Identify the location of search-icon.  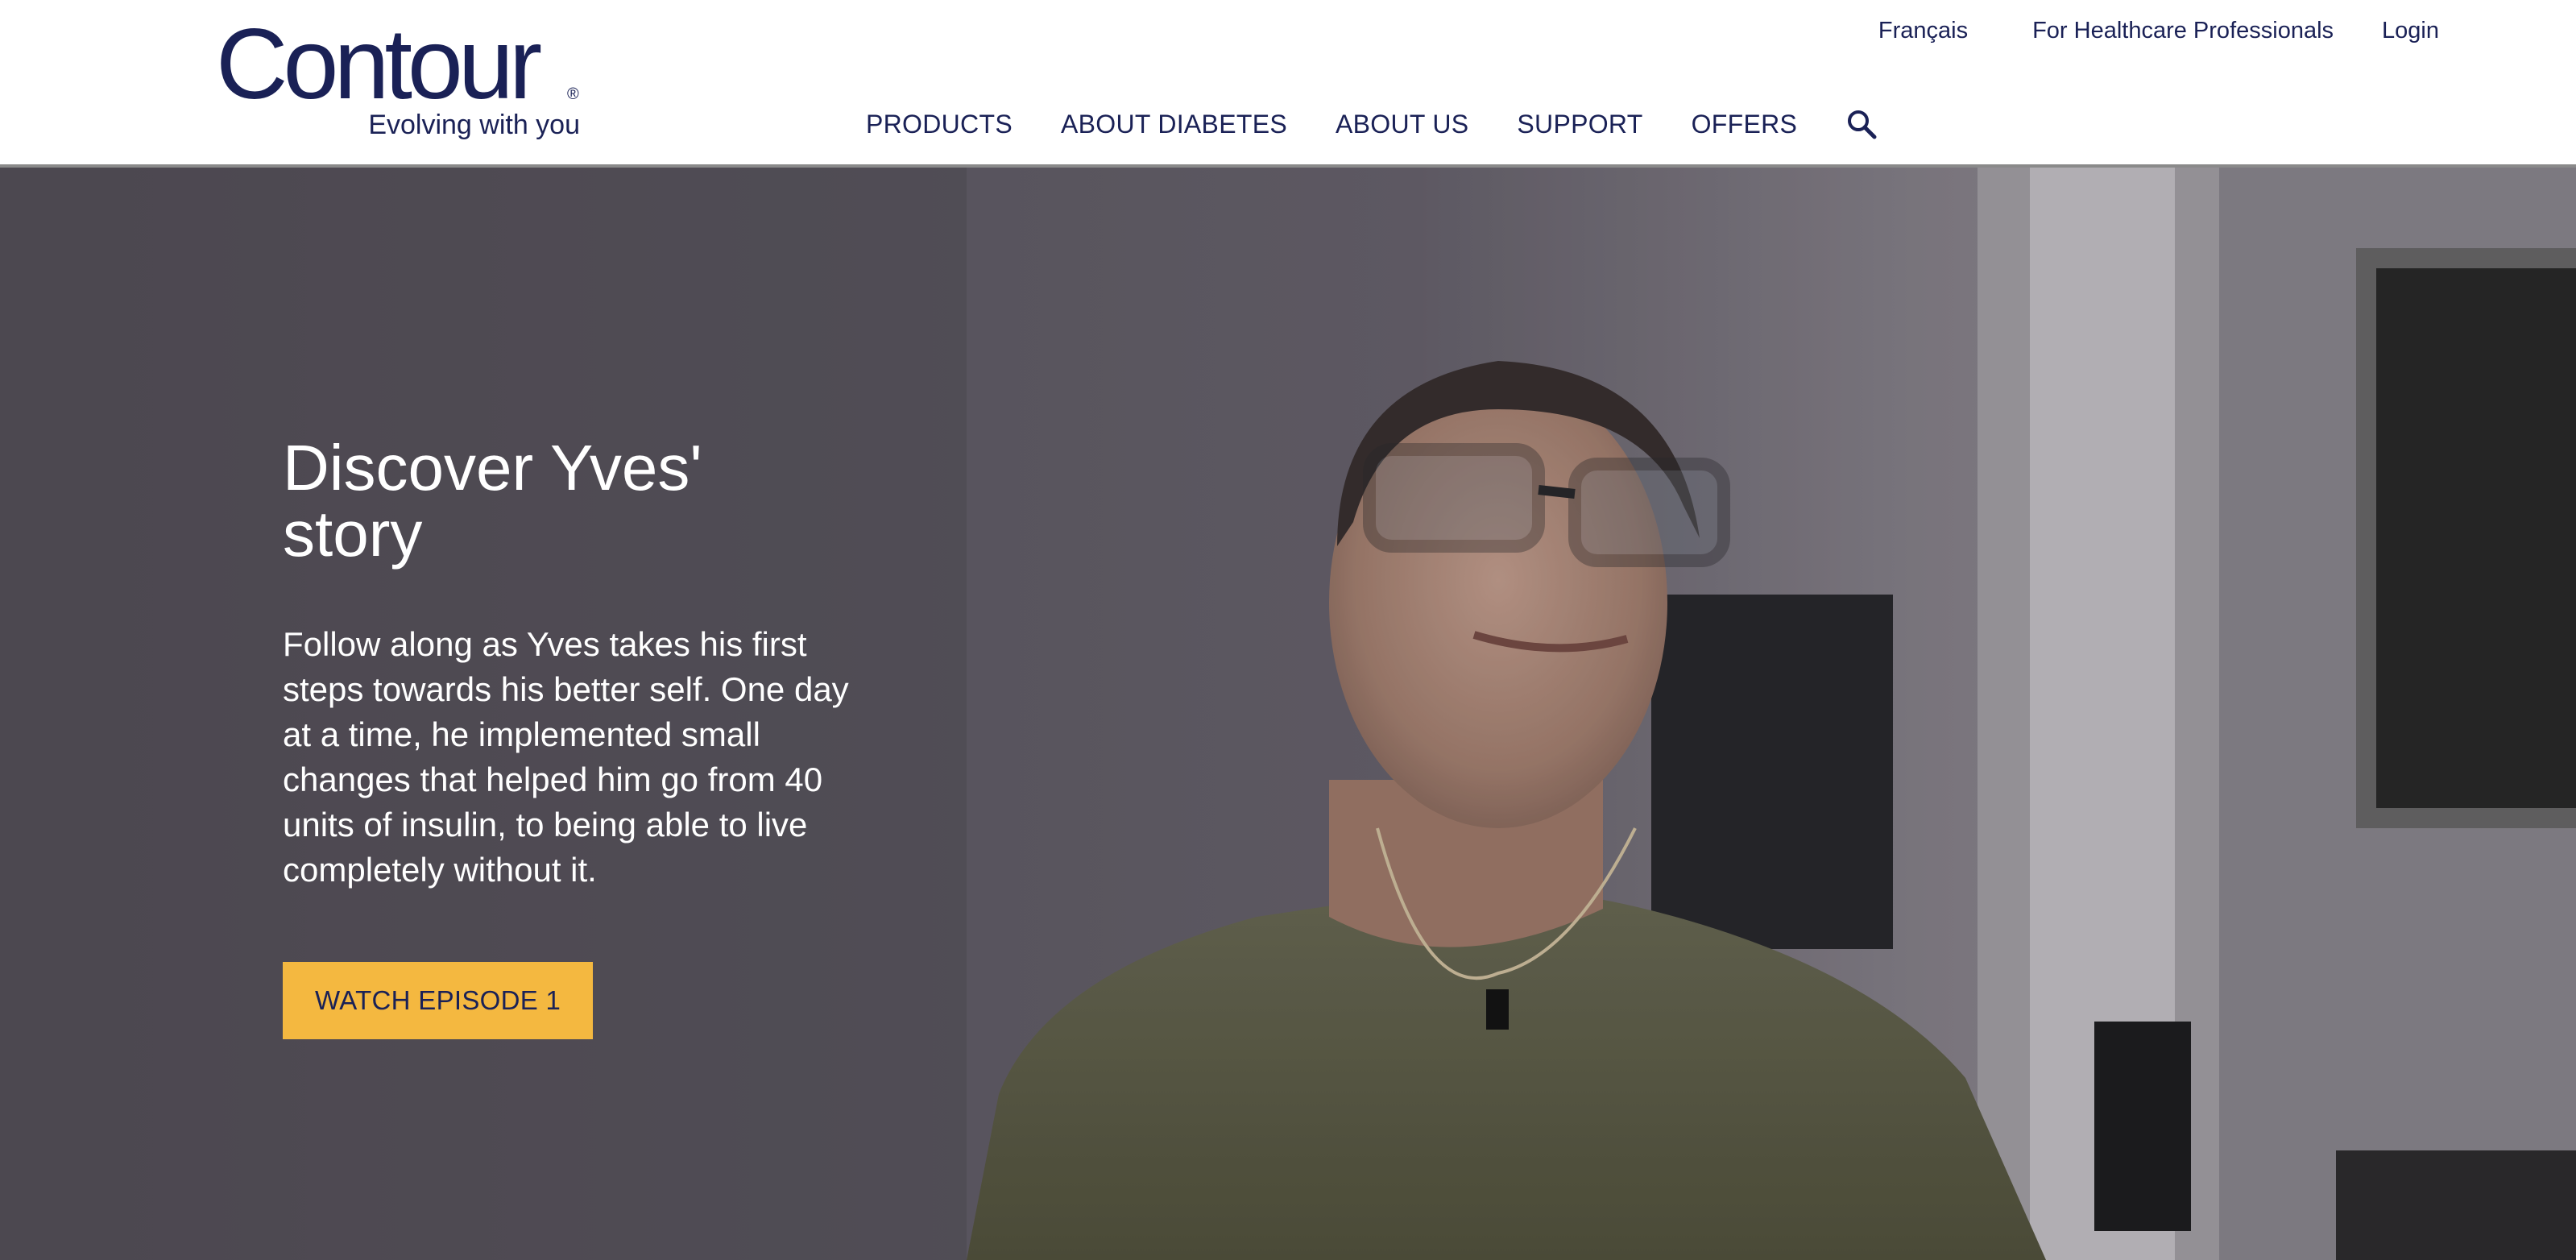
(1861, 124).